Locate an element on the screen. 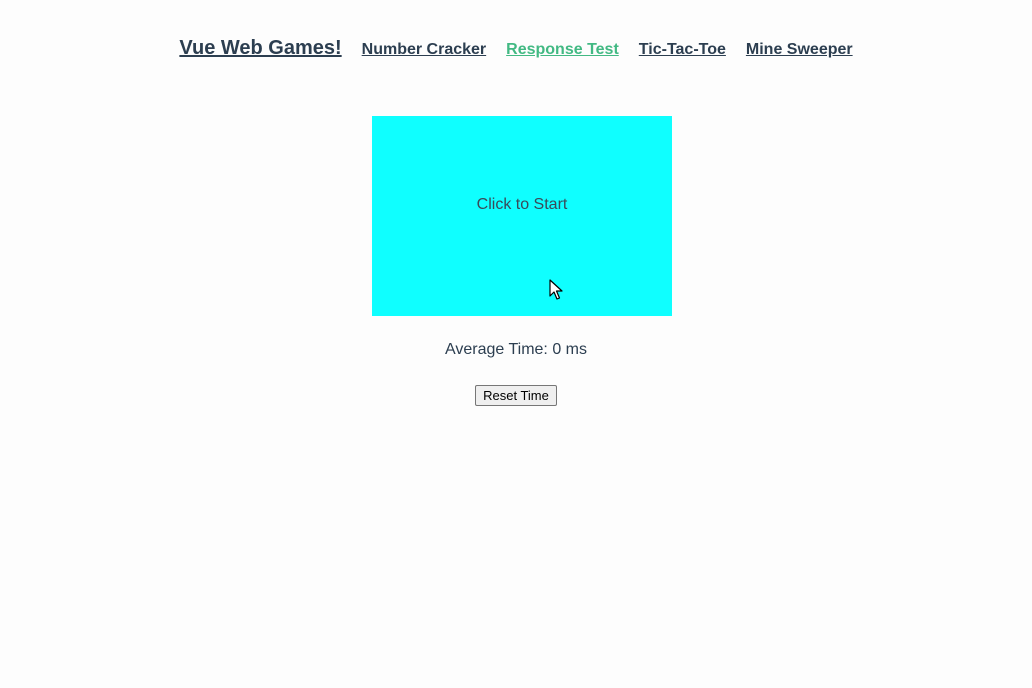  average-time-text: Average Time: 0 ms is located at coordinates (516, 349).